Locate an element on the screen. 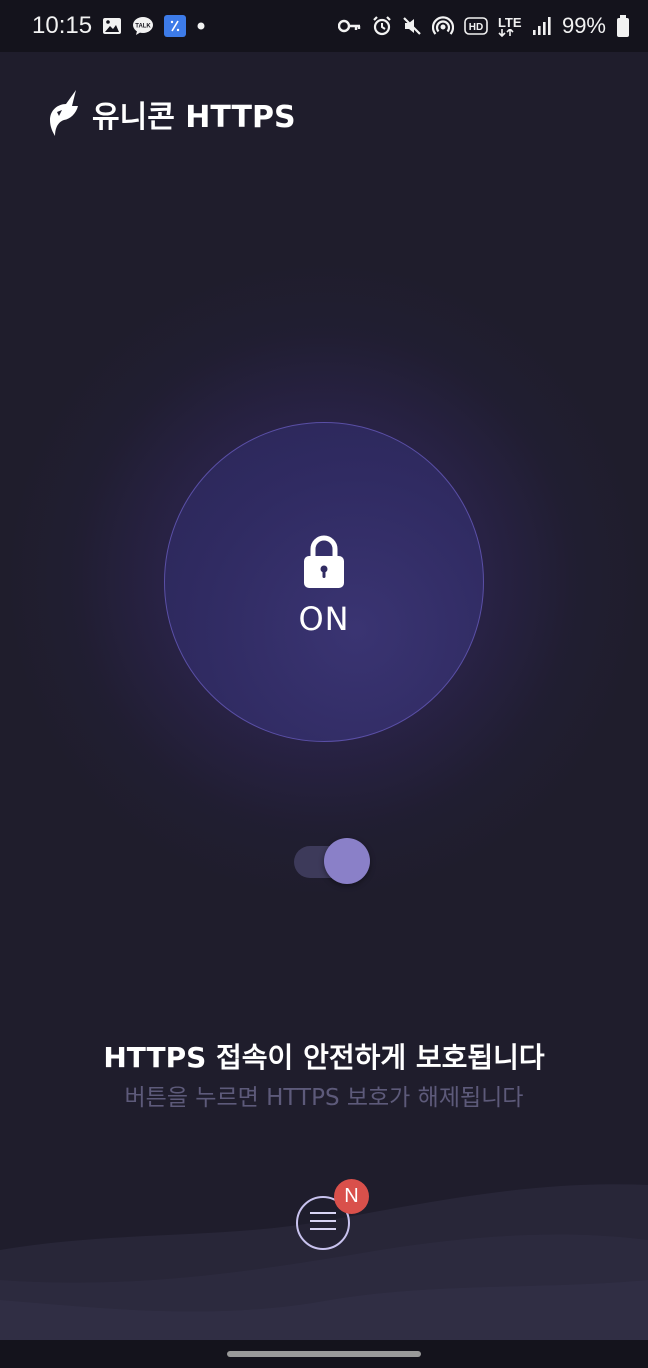 The width and height of the screenshot is (648, 1368). battery-percent: 99% is located at coordinates (583, 25).